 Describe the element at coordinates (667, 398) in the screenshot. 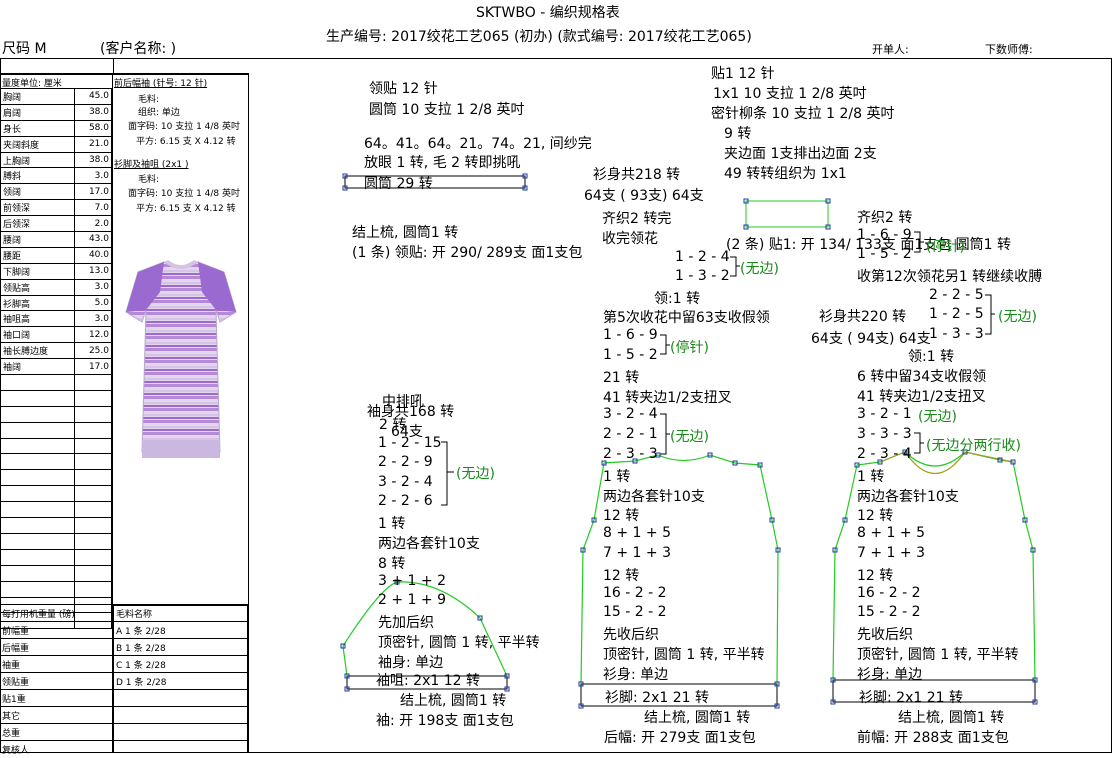

I see `back-a8: 41 转夹边1/2支扭叉` at that location.